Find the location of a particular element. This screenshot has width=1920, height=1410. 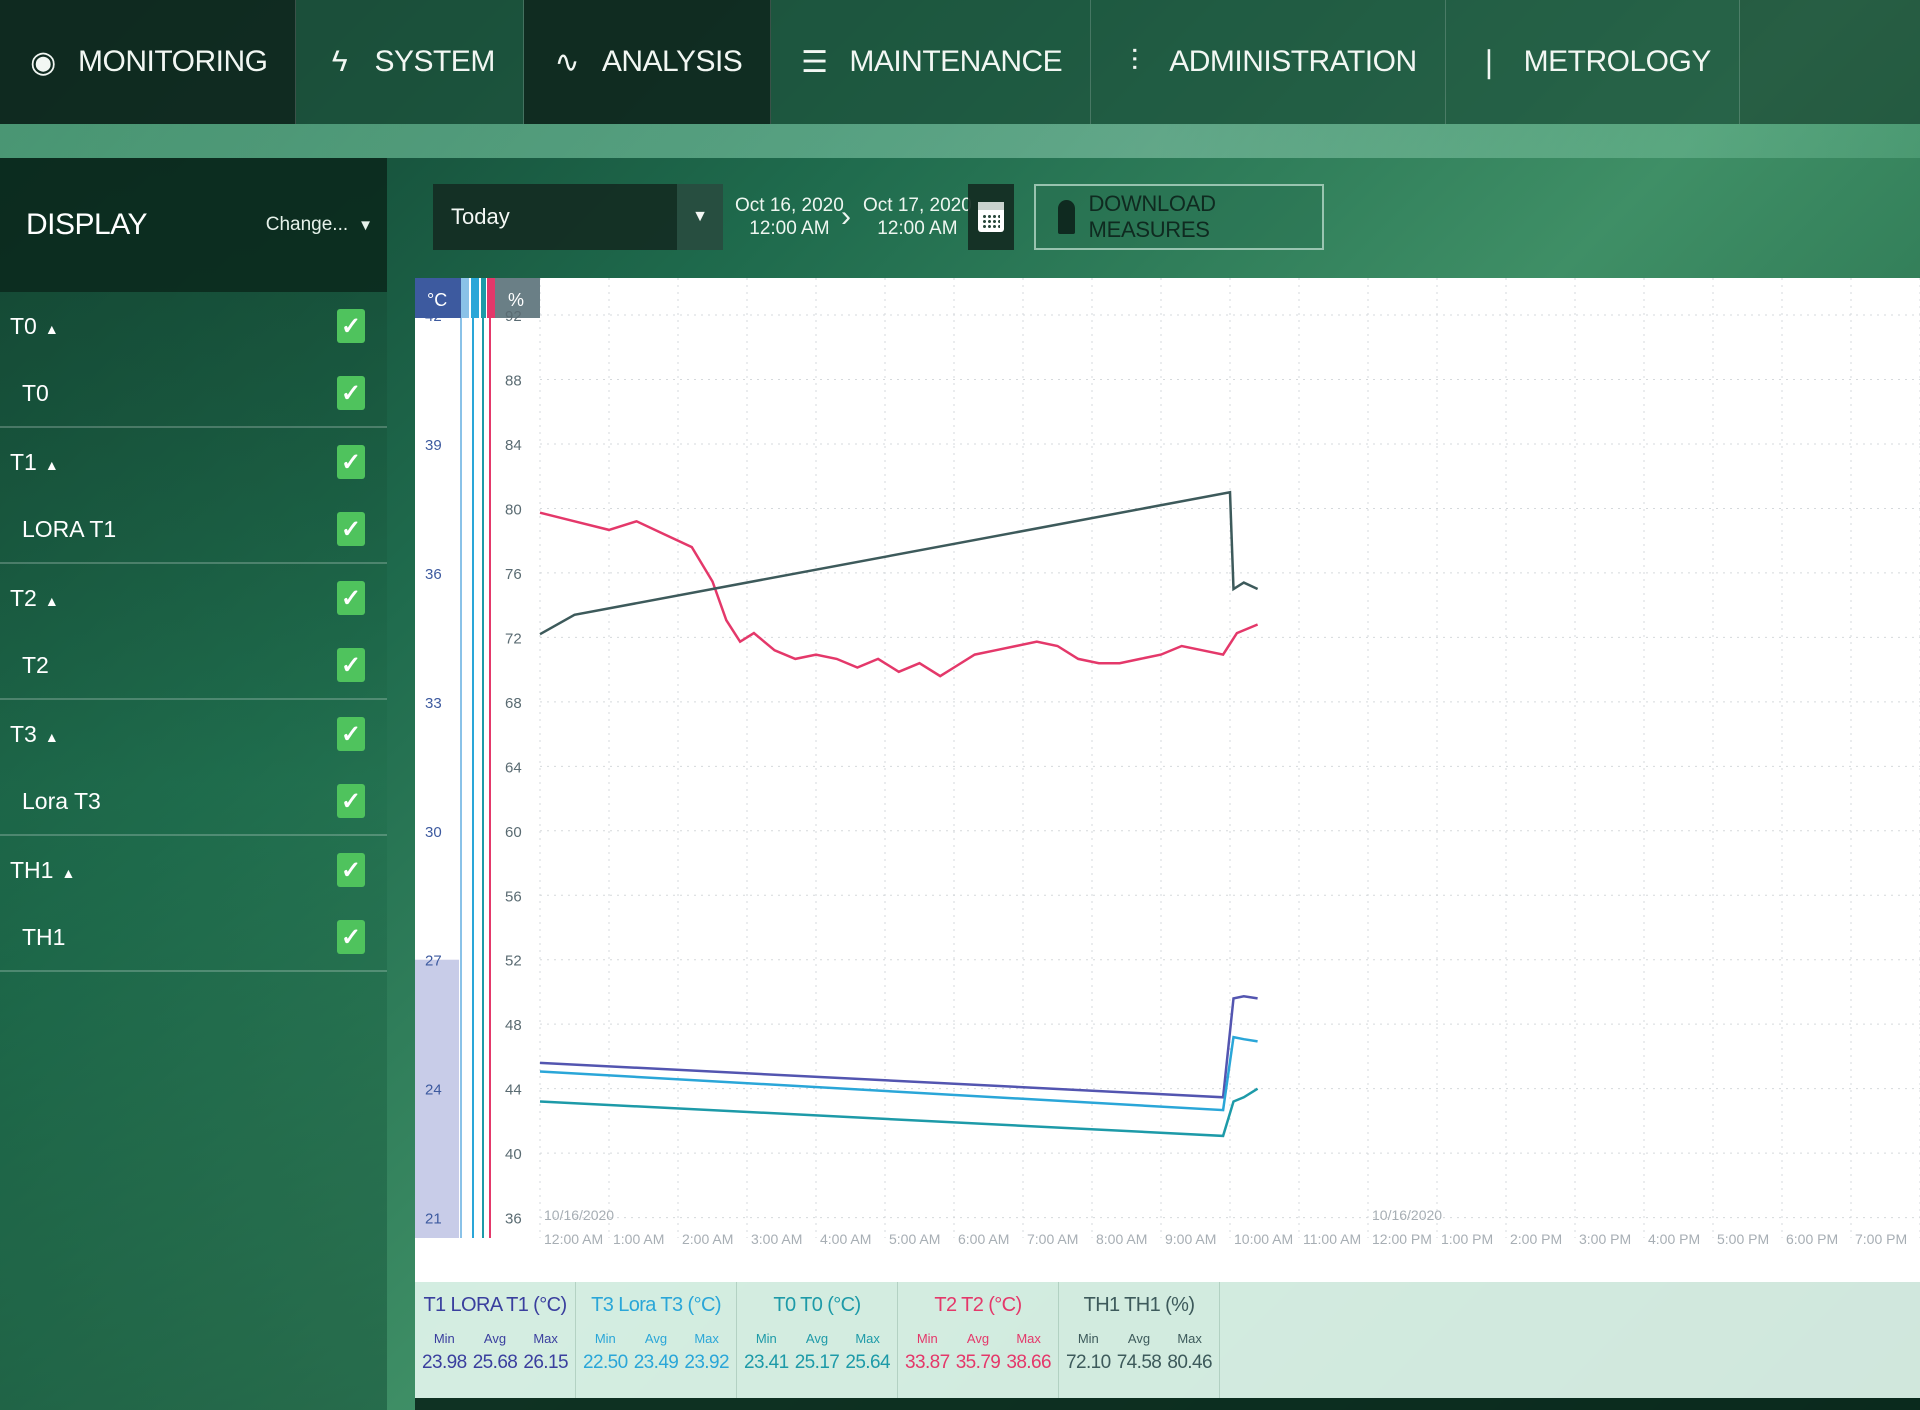

nav-monitoring: ◉ MONITORING is located at coordinates (148, 62).